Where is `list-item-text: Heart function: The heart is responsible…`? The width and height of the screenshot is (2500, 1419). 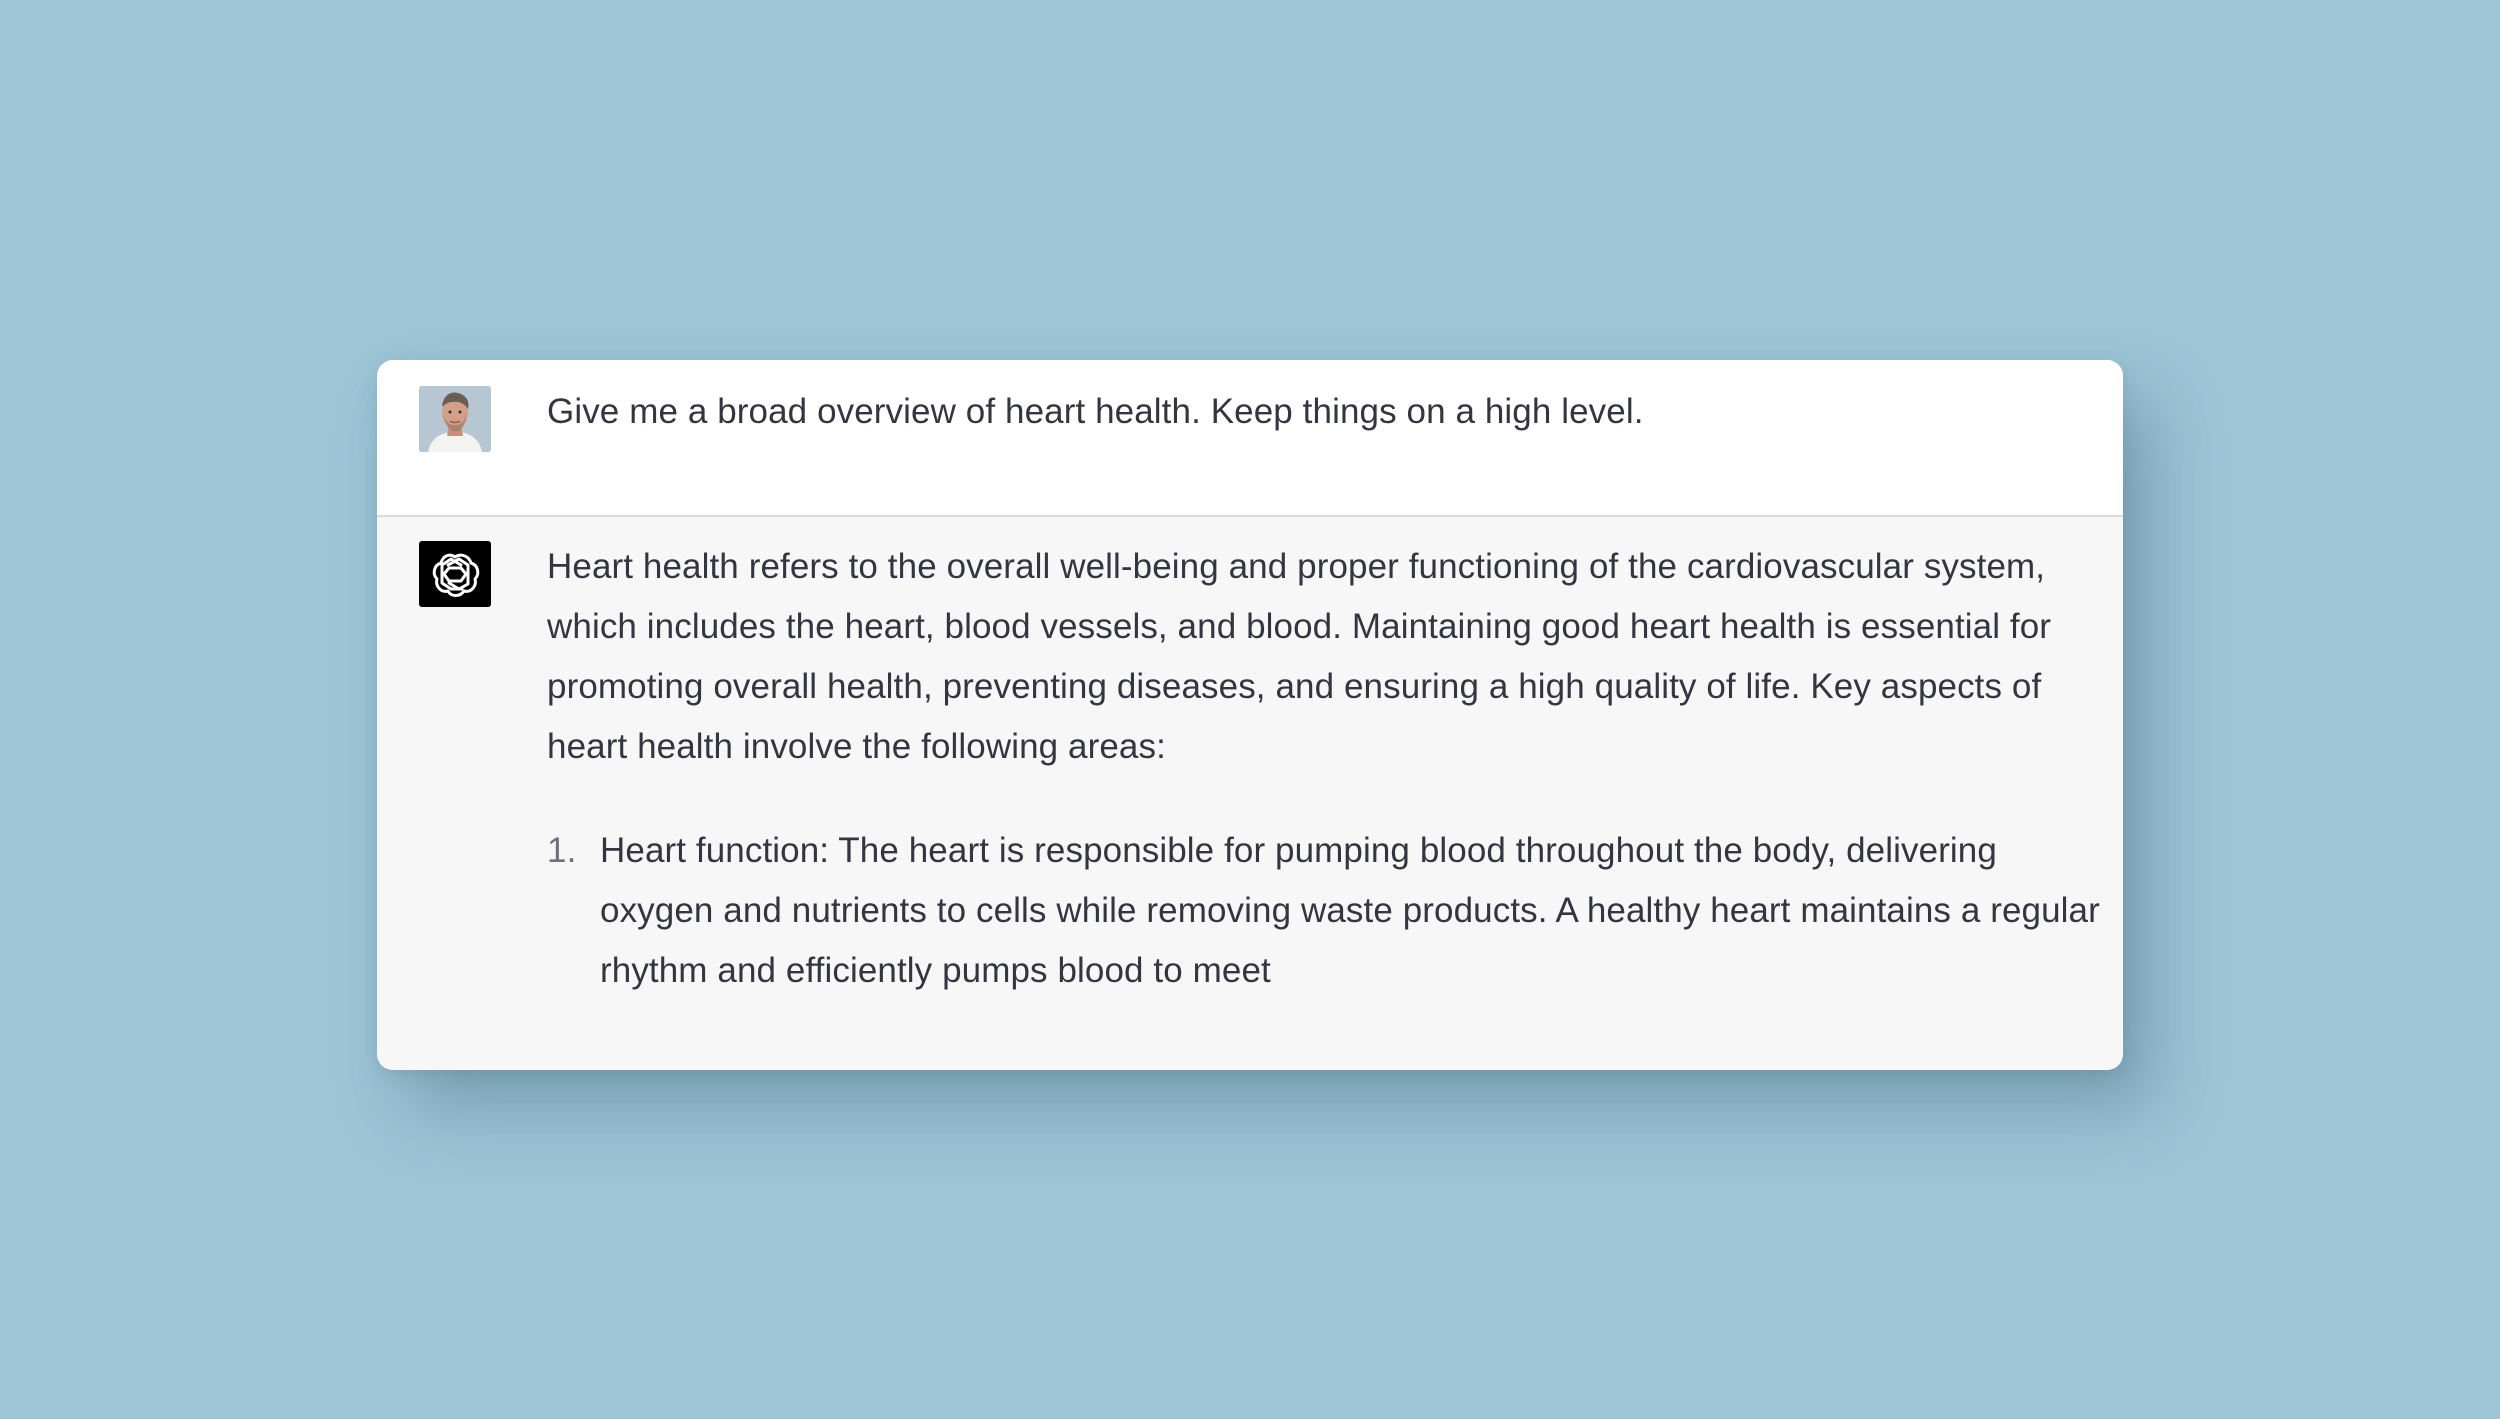
list-item-text: Heart function: The heart is responsible… is located at coordinates (1350, 910).